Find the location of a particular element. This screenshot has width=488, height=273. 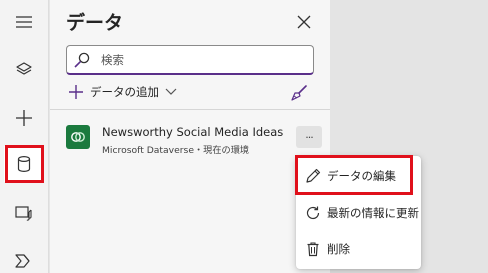

trash-icon is located at coordinates (313, 249).